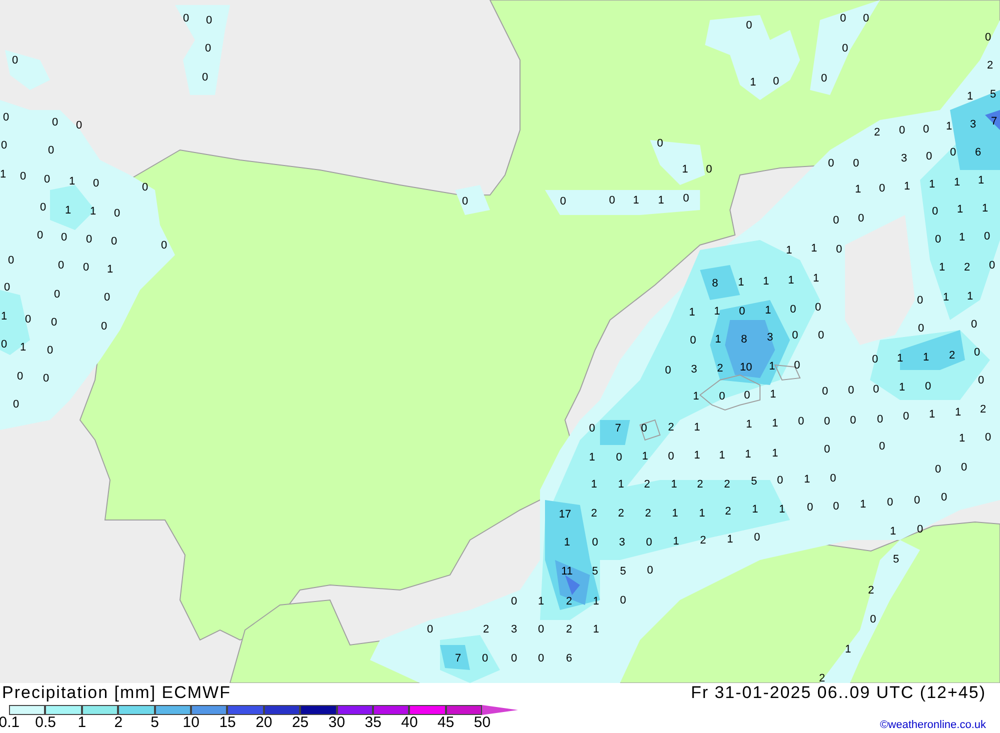  Describe the element at coordinates (933, 724) in the screenshot. I see `credit-link: ©weatheronline.co.uk` at that location.